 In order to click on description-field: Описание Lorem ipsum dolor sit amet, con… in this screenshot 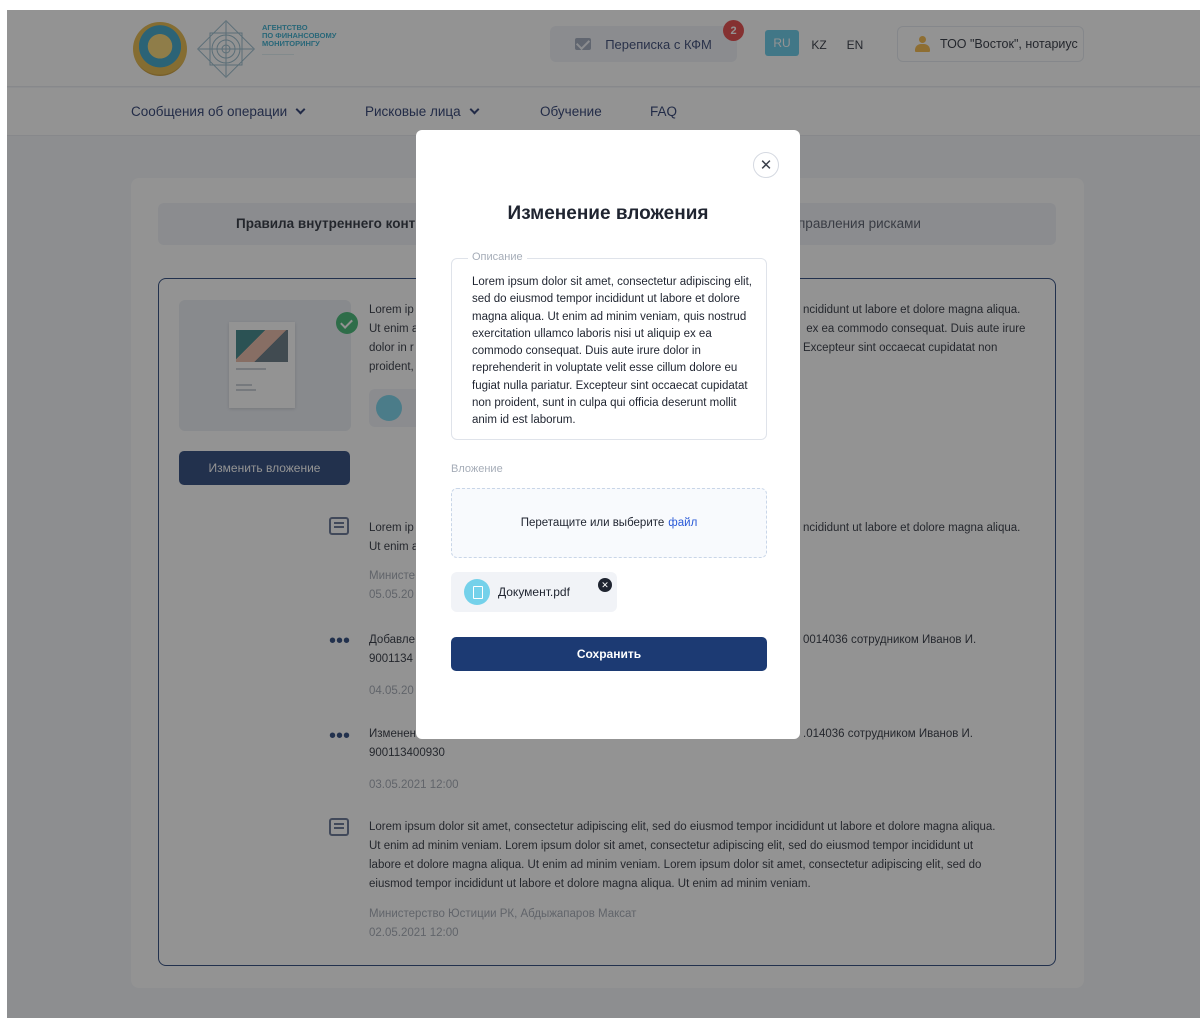, I will do `click(609, 345)`.